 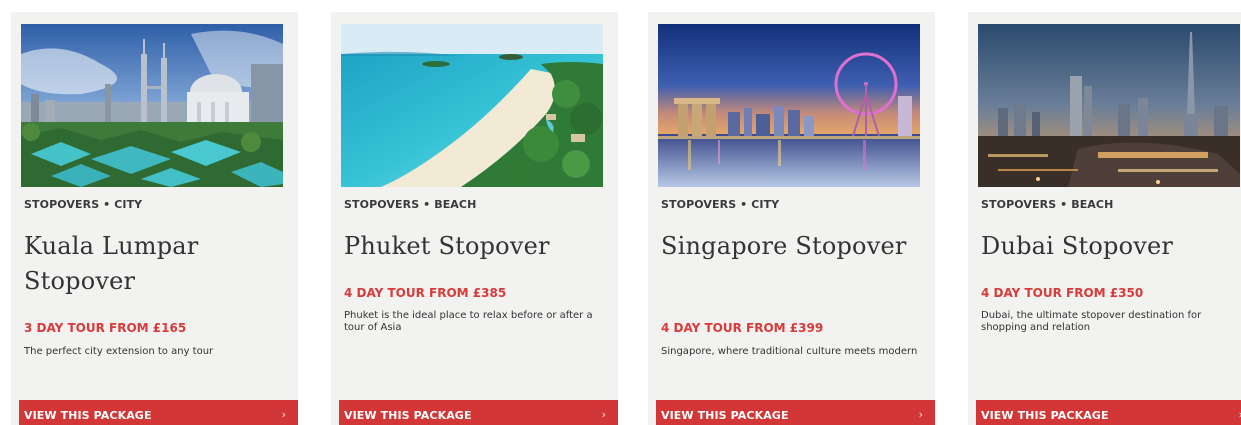 What do you see at coordinates (149, 264) in the screenshot?
I see `package-title: Kuala Lumpar Stopover` at bounding box center [149, 264].